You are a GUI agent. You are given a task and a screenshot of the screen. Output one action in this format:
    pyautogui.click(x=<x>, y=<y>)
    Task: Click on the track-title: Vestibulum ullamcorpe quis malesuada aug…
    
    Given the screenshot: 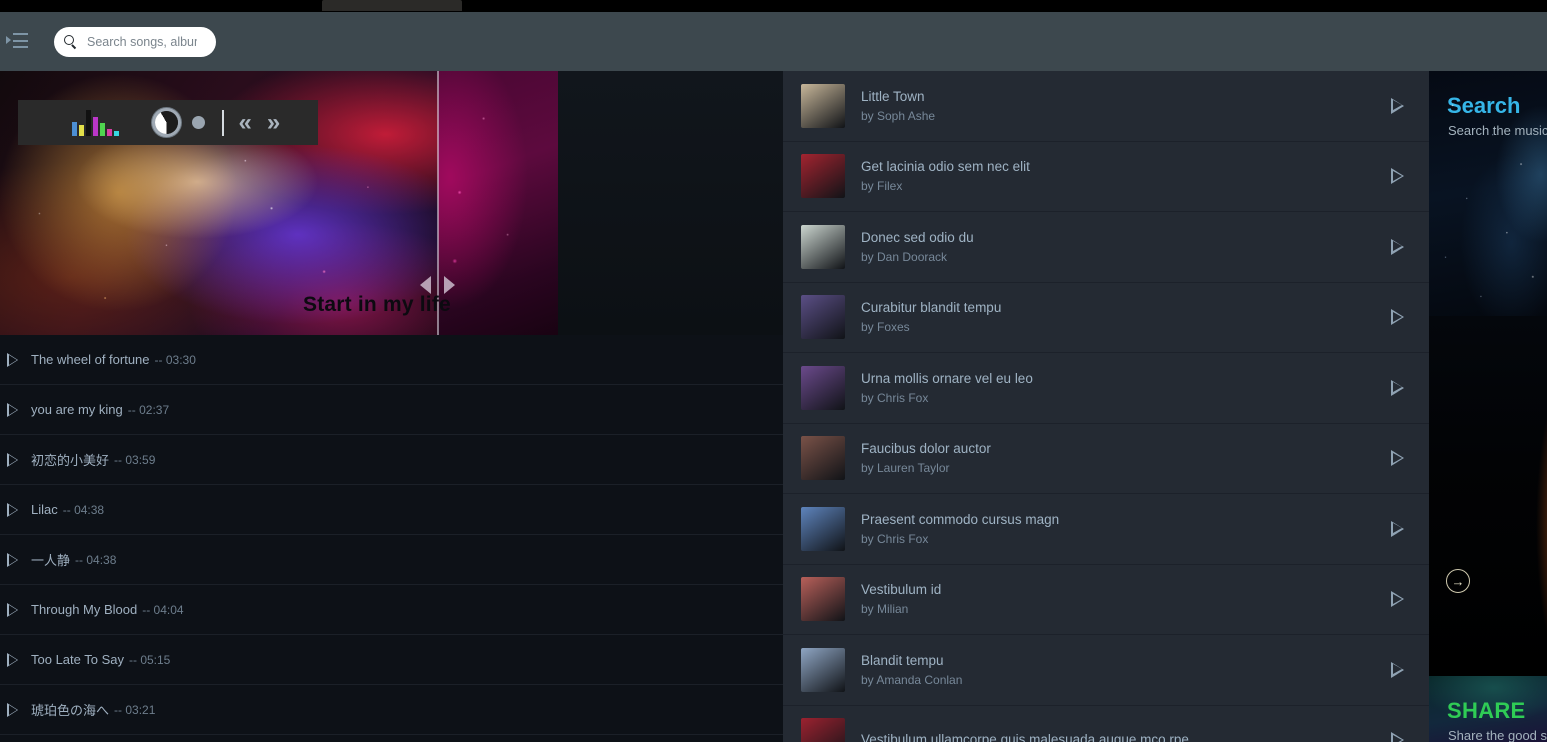 What is the action you would take?
    pyautogui.click(x=1025, y=737)
    